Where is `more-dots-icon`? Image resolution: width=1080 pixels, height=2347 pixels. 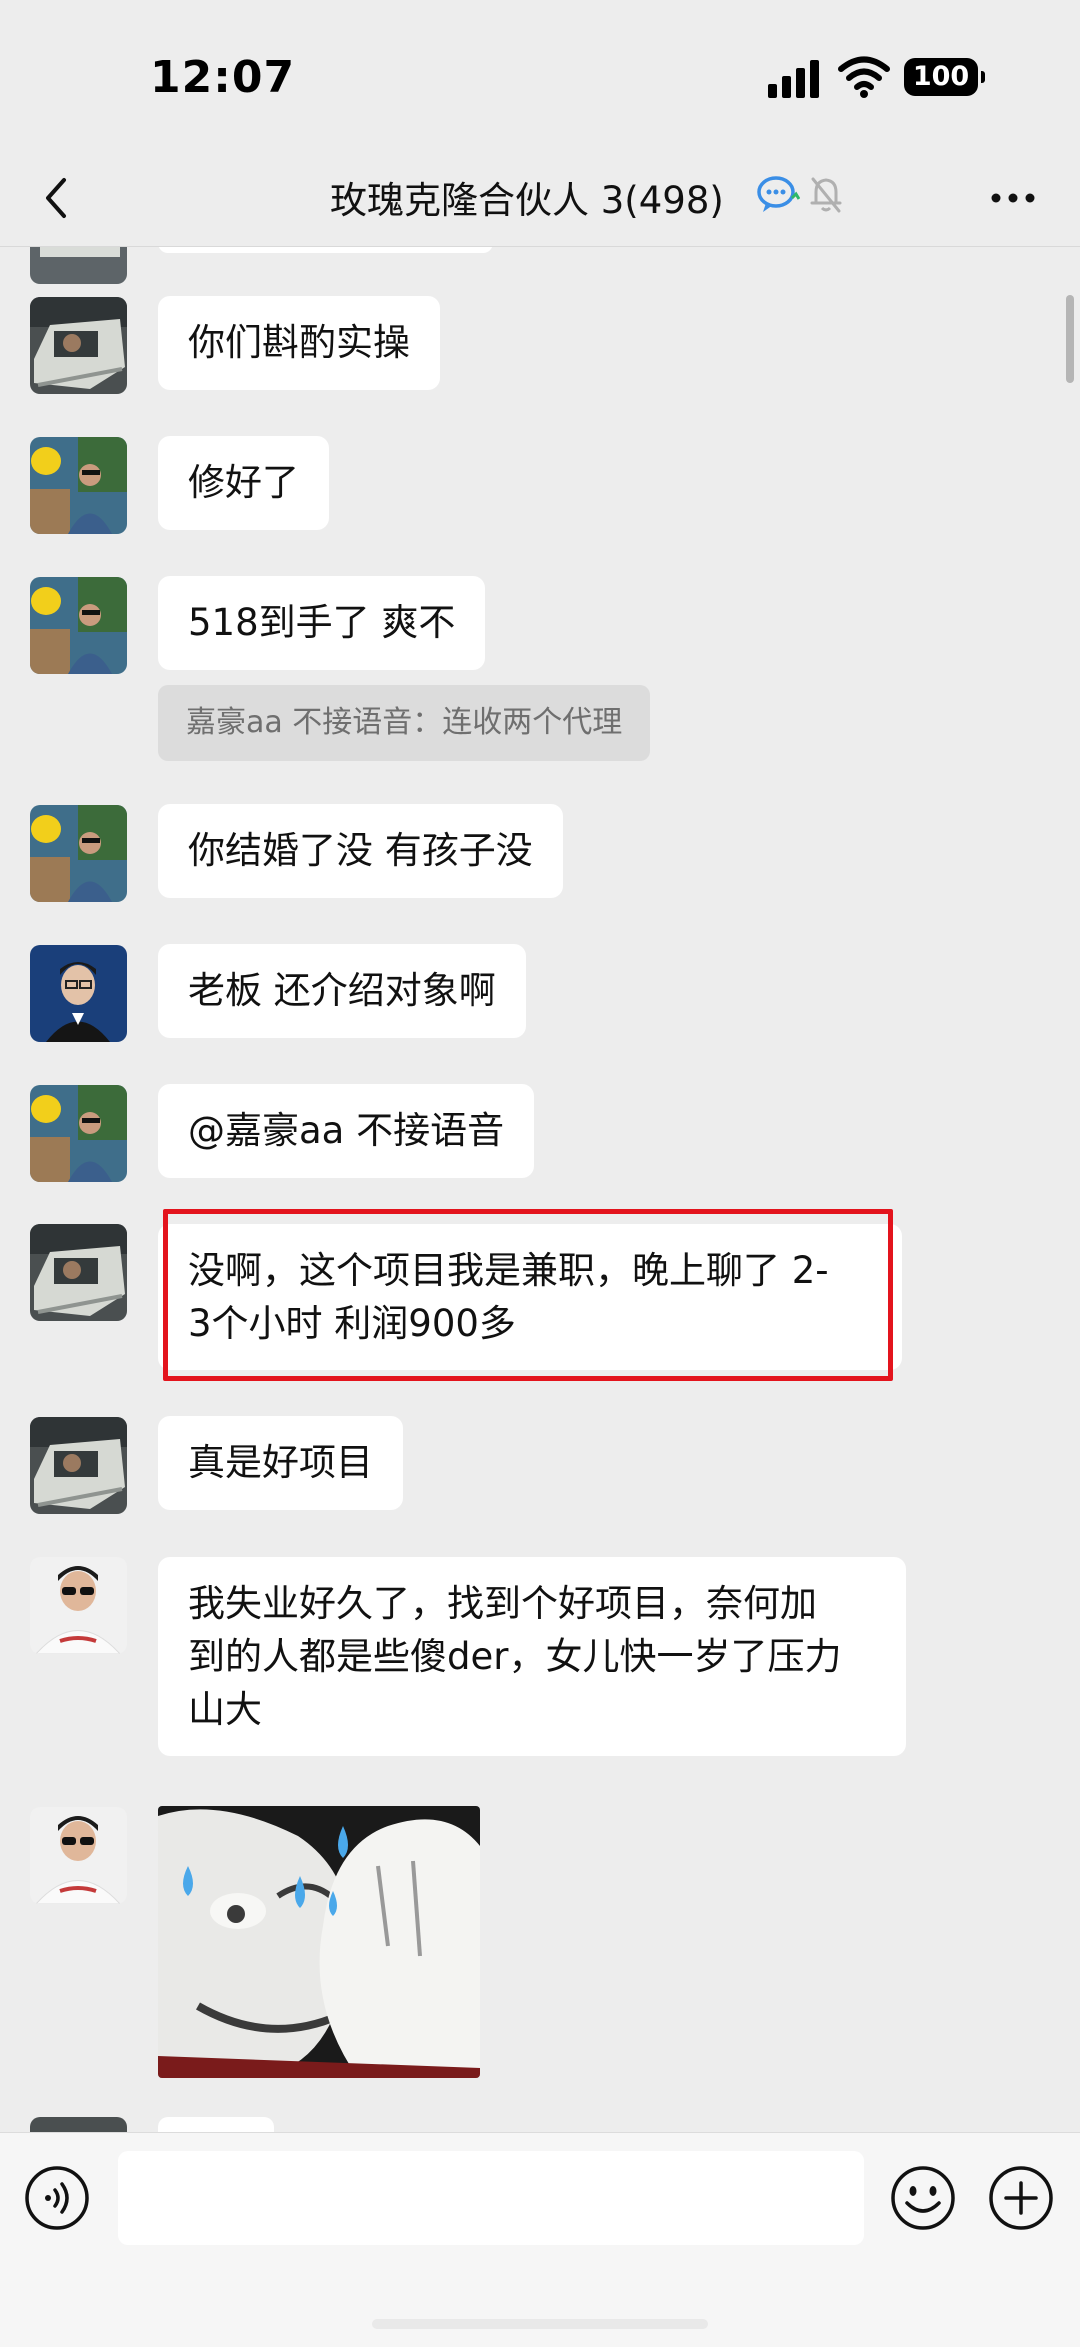
more-dots-icon is located at coordinates (1013, 198).